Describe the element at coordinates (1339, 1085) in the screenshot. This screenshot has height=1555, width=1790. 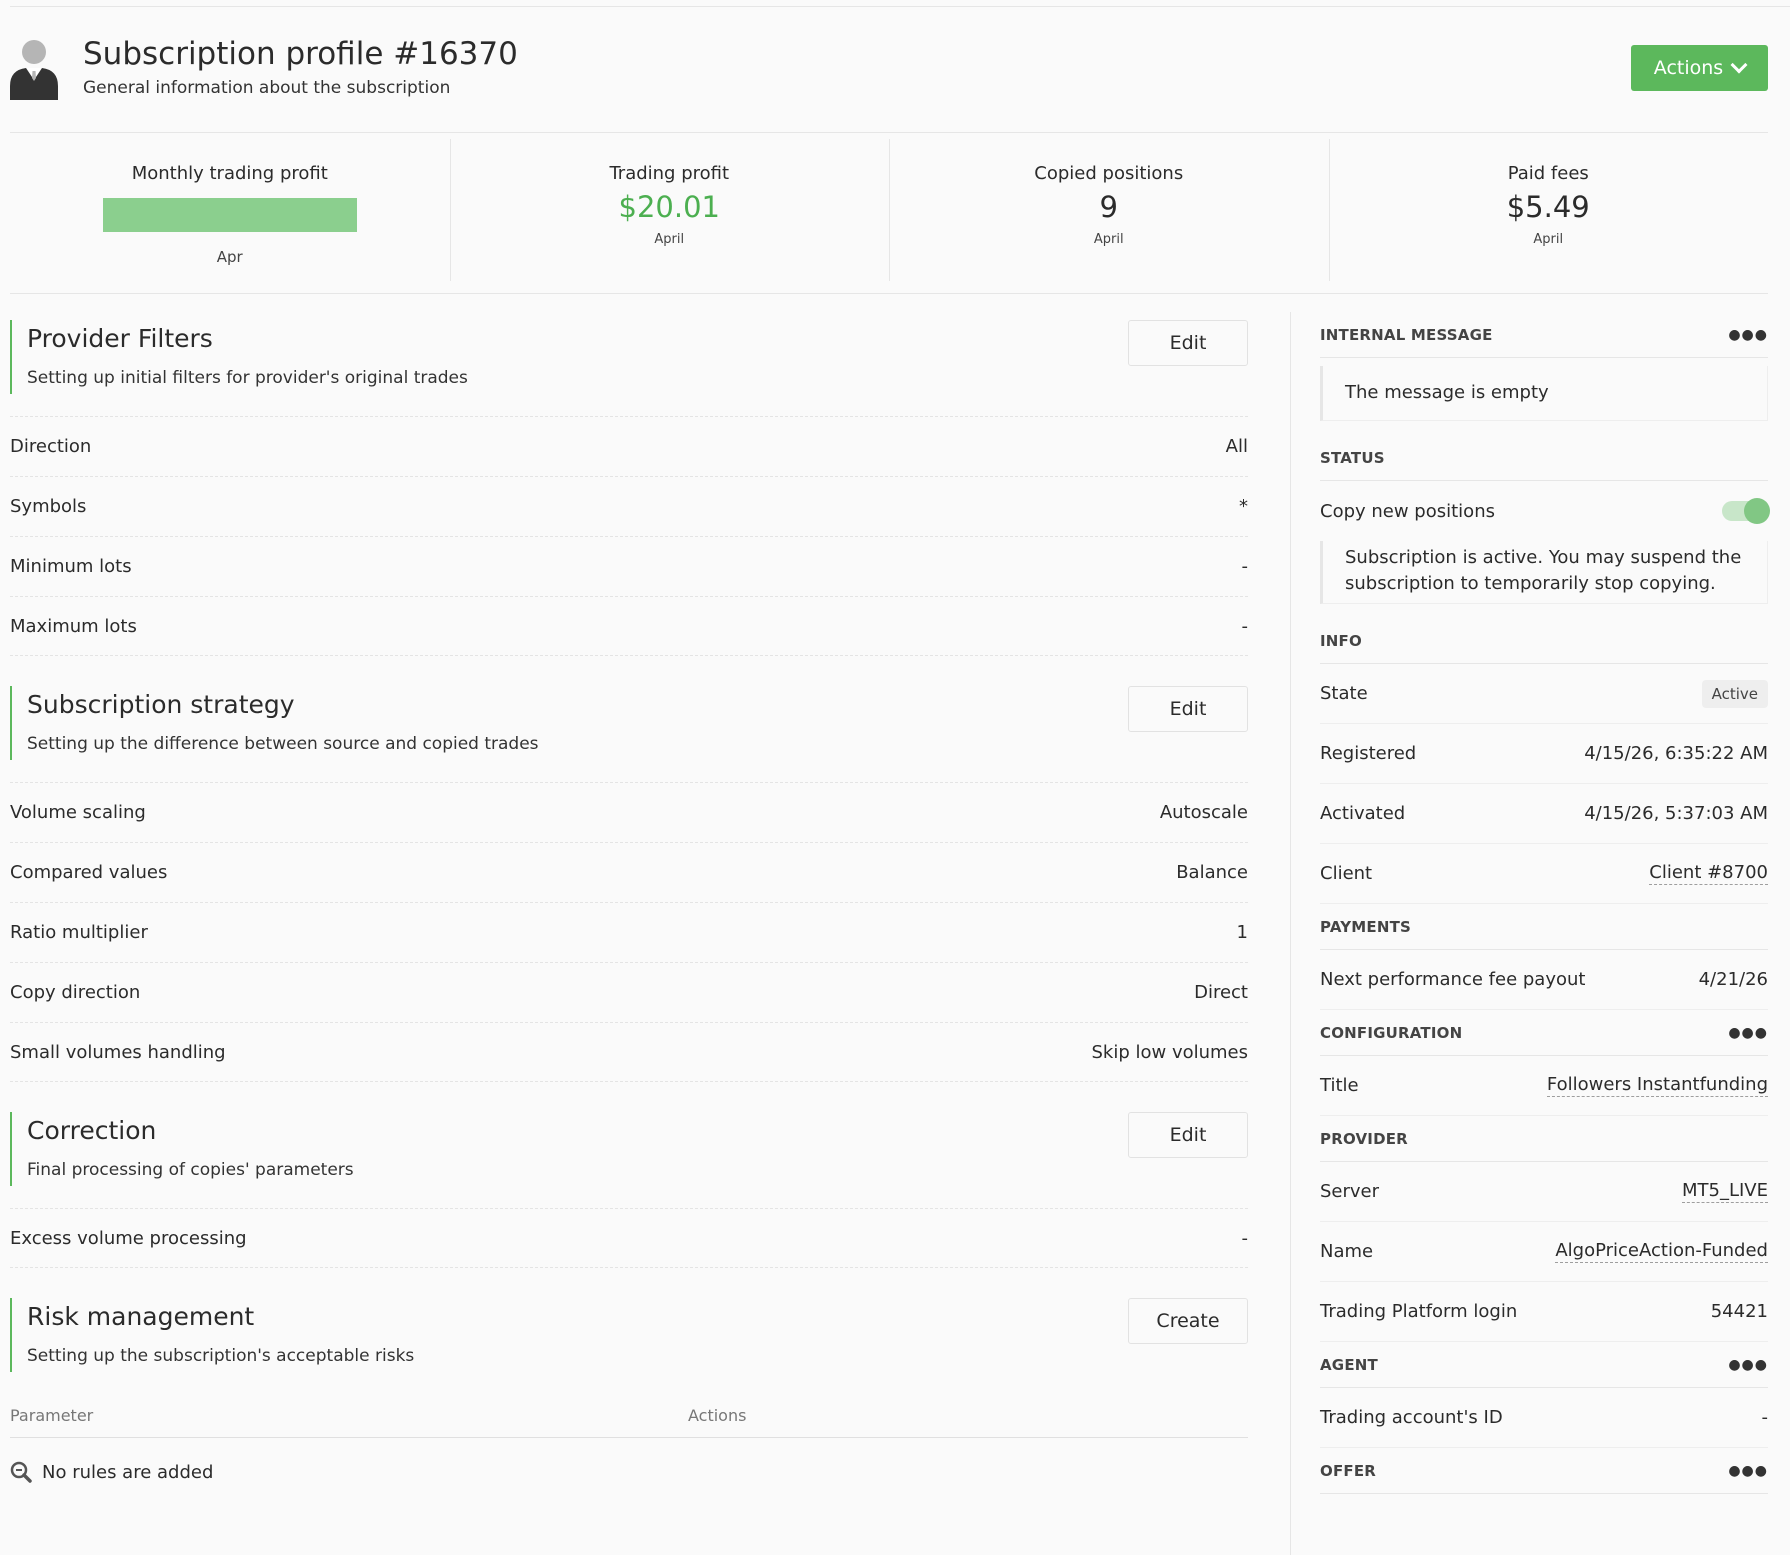
I see `row-label: Title` at that location.